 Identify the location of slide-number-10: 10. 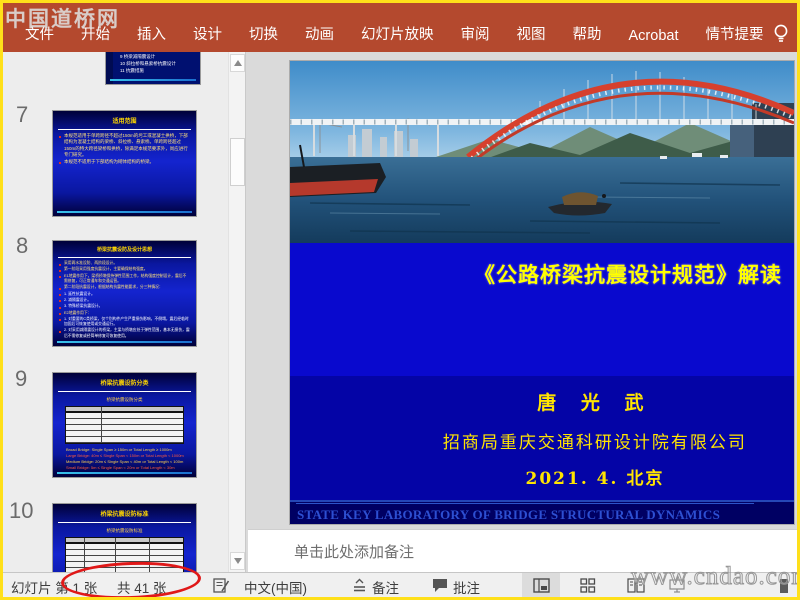
(21, 510).